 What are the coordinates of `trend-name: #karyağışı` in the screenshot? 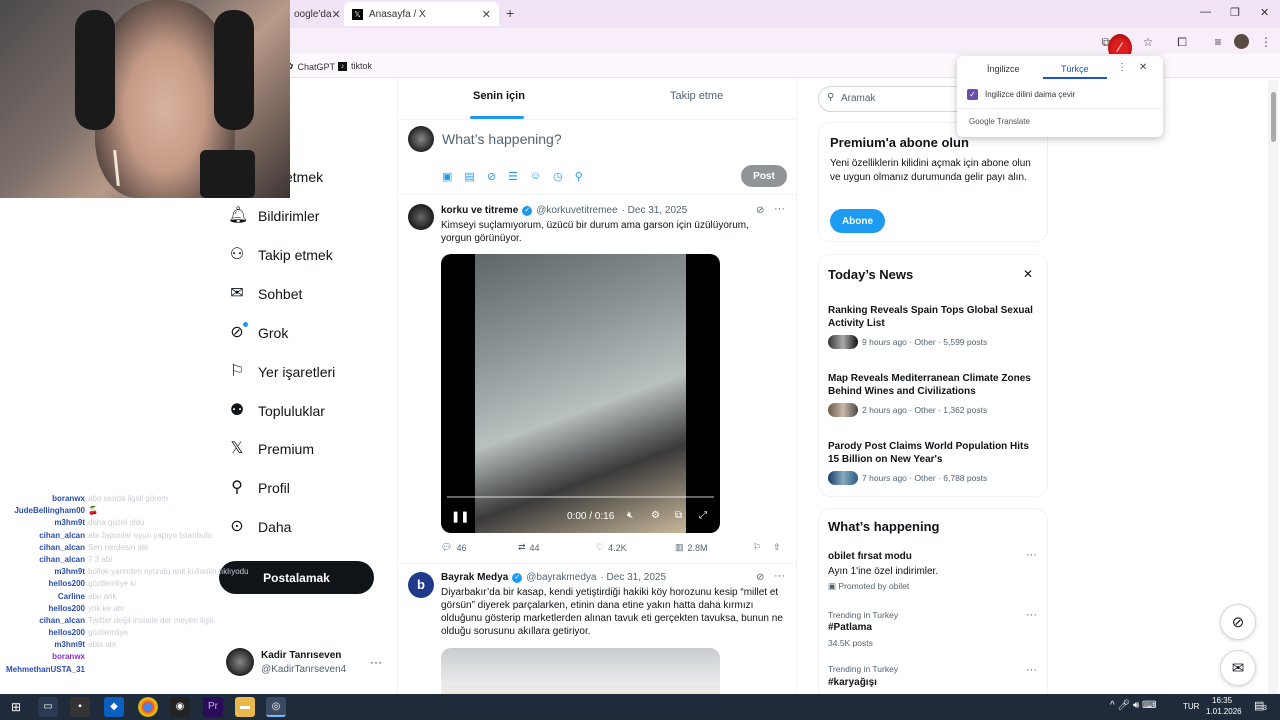 It's located at (852, 682).